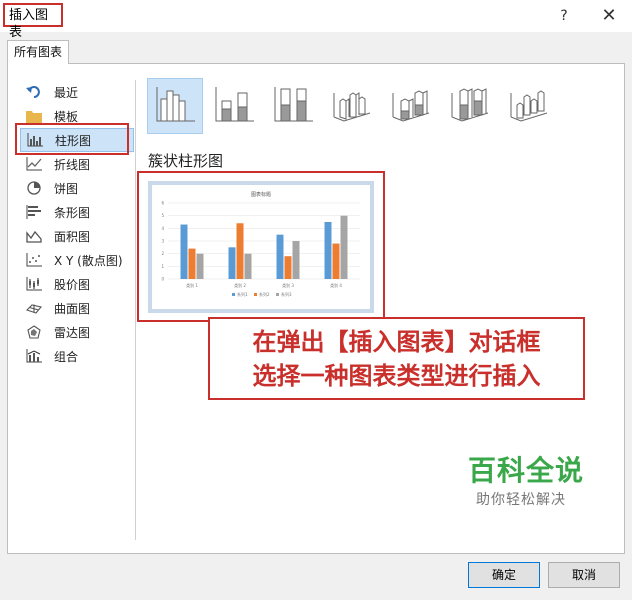  I want to click on surface-chart-icon, so click(34, 308).